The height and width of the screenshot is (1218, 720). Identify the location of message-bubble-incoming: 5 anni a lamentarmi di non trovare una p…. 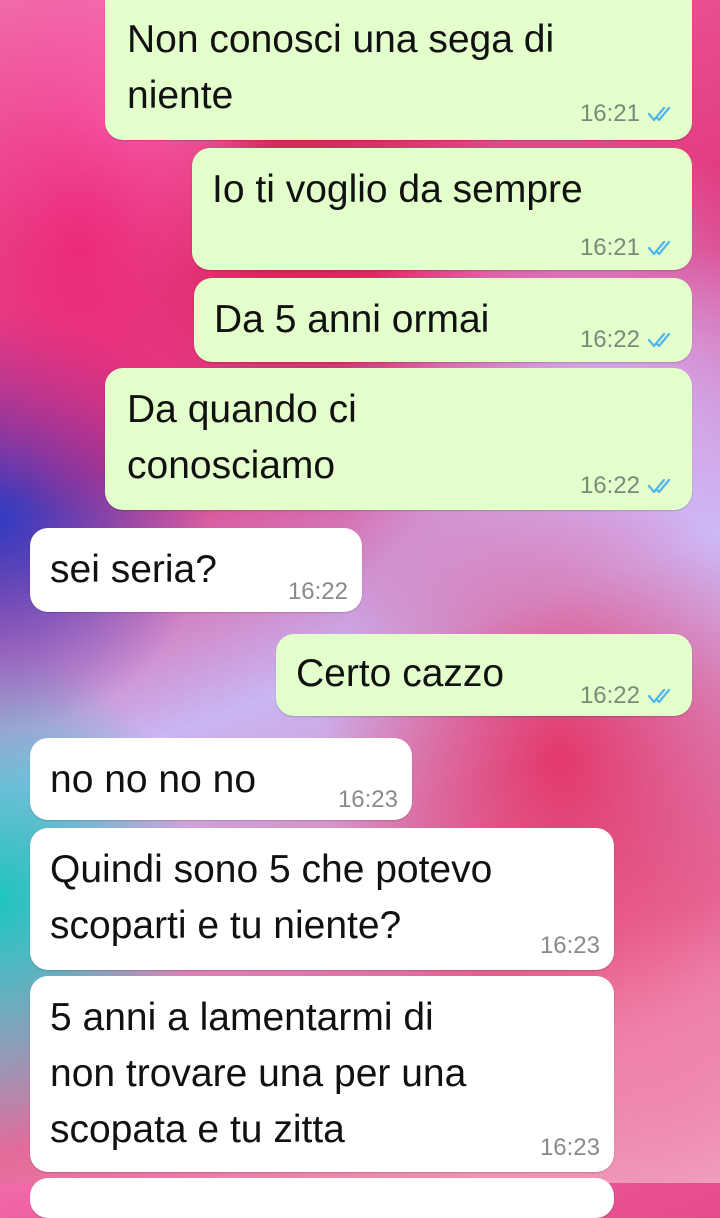
(322, 1074).